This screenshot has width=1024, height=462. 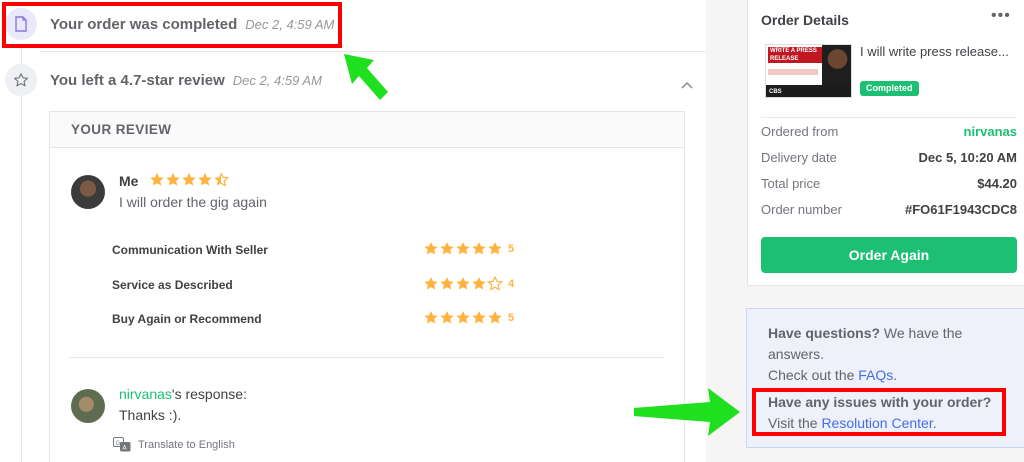 I want to click on detail-key: Order number, so click(x=801, y=209).